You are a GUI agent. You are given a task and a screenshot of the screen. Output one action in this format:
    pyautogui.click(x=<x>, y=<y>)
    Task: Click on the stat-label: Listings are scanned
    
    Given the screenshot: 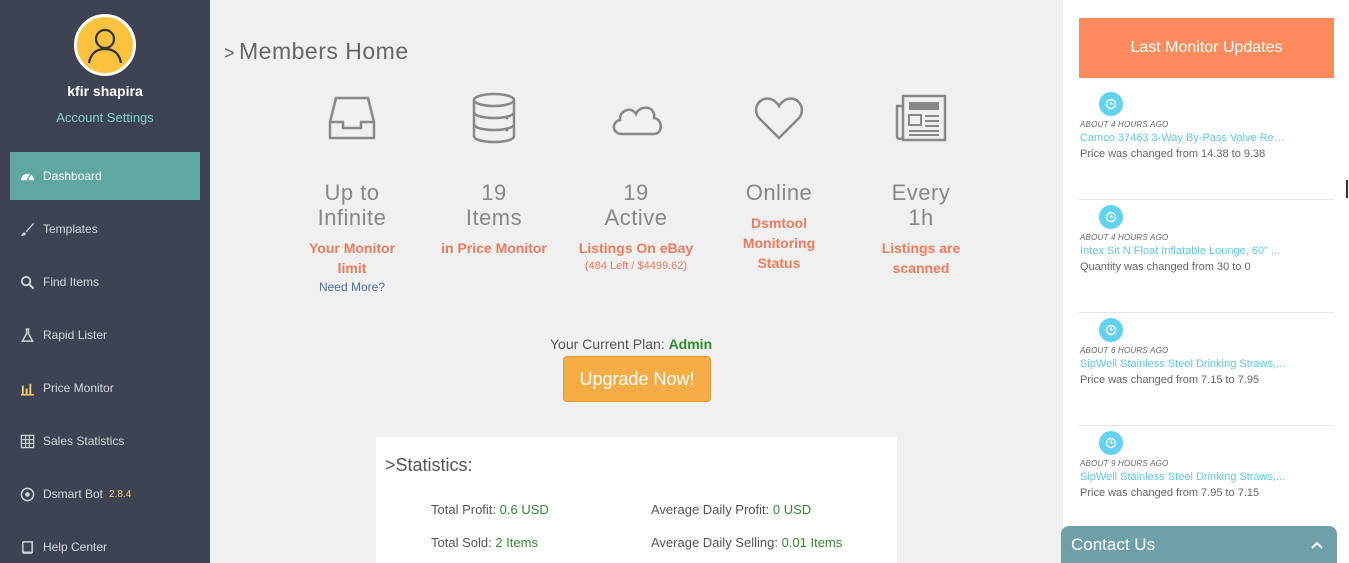 What is the action you would take?
    pyautogui.click(x=921, y=258)
    